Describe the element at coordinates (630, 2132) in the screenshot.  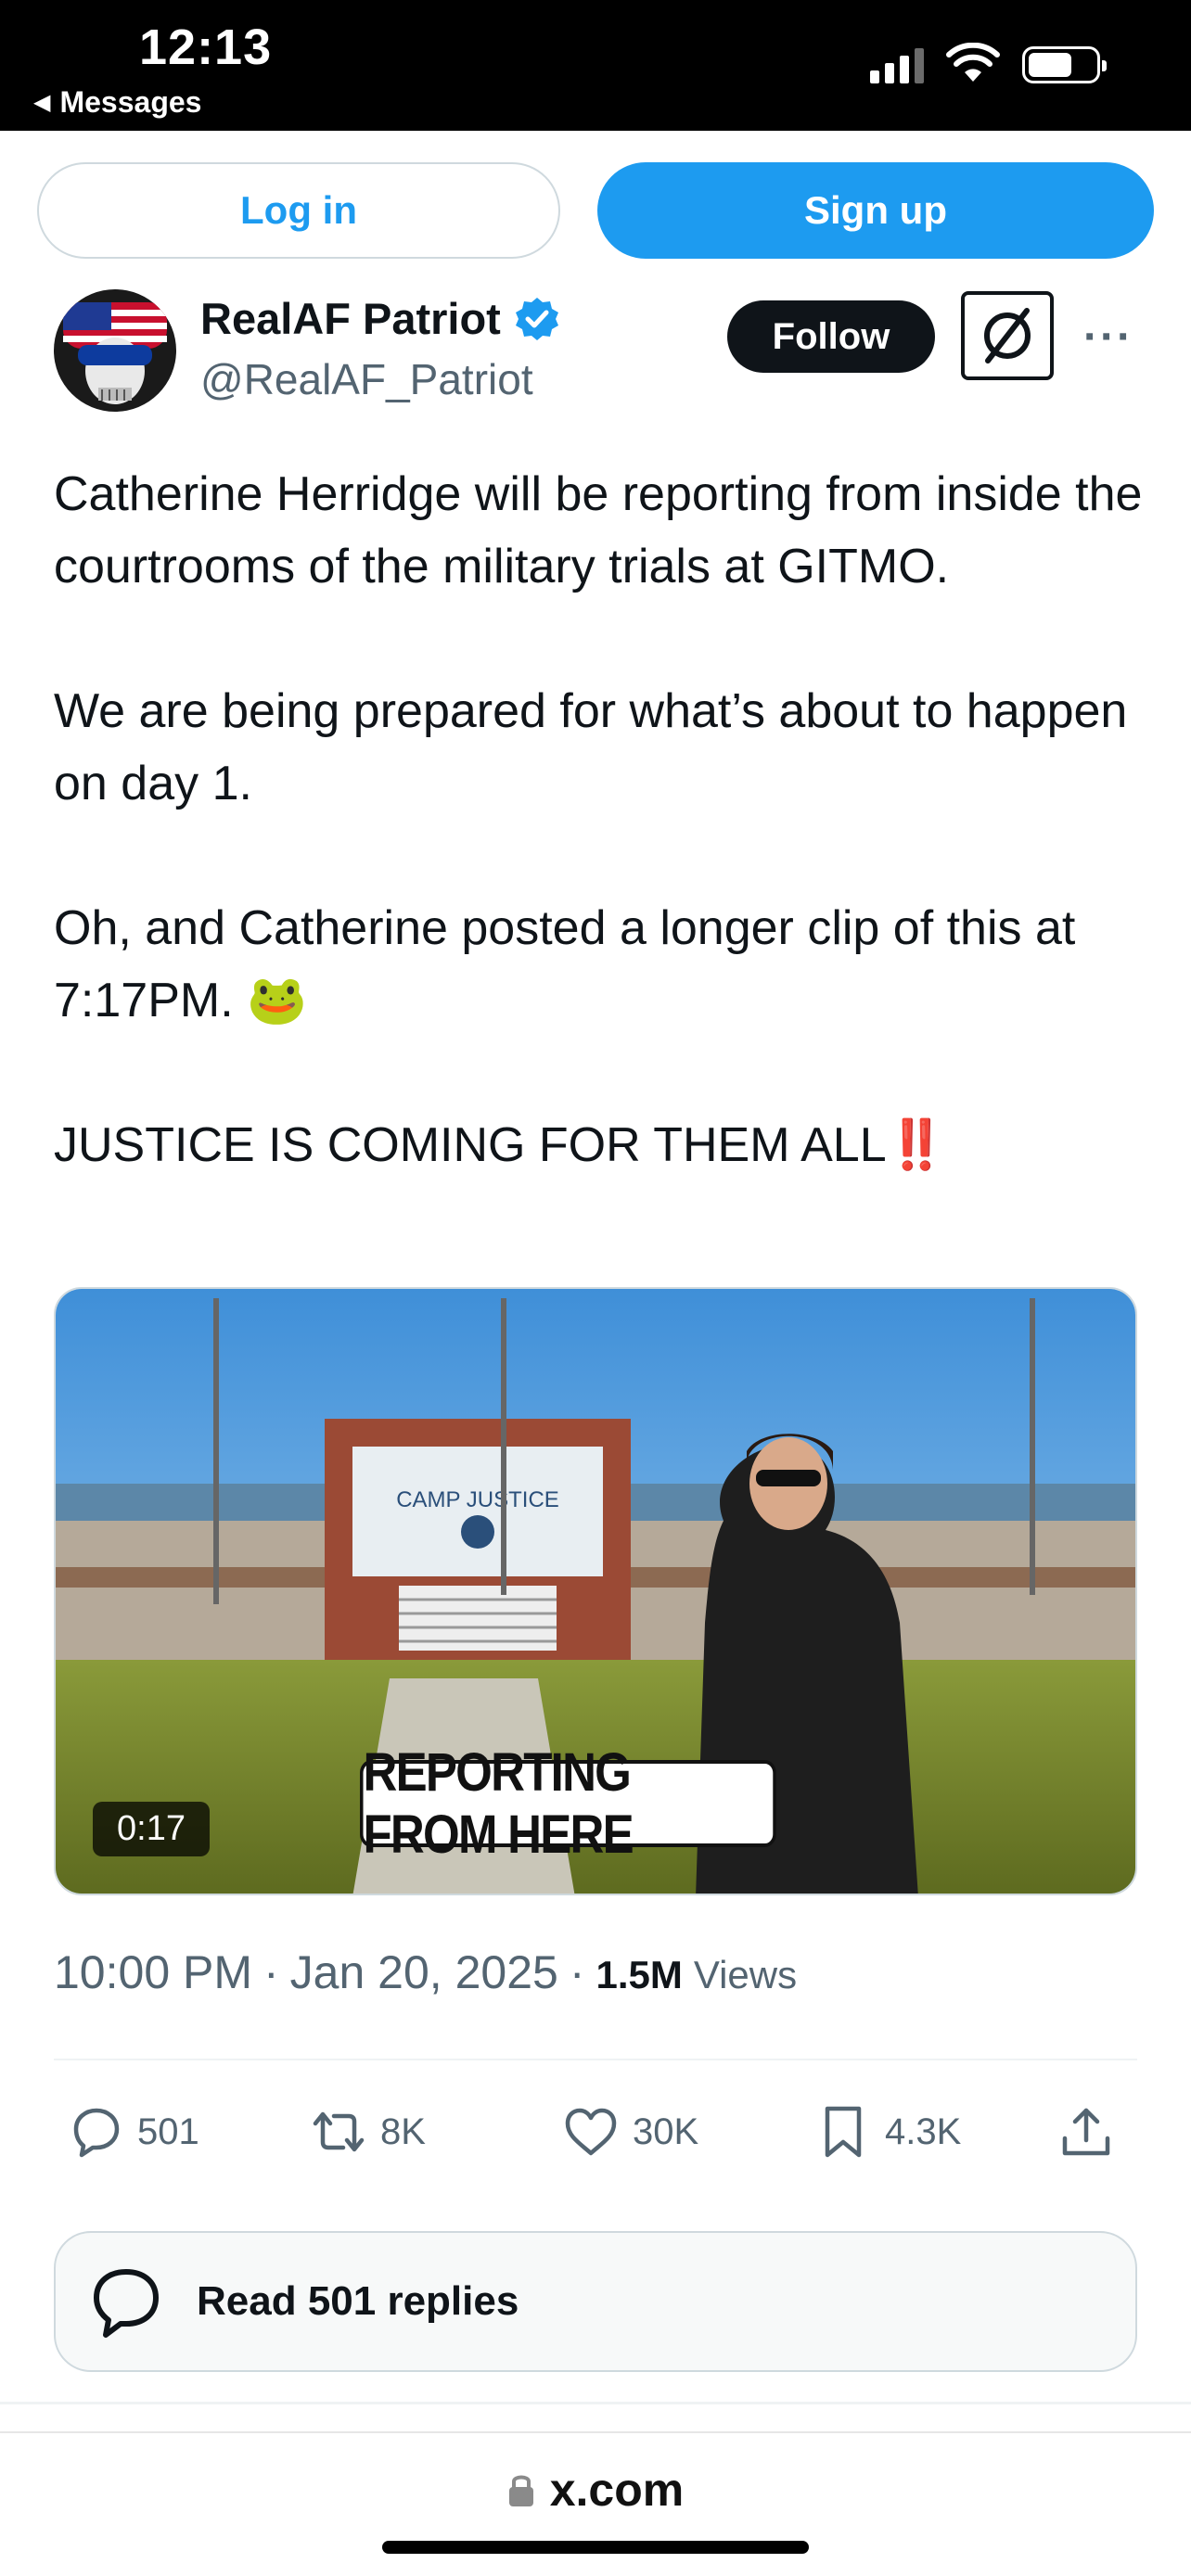
I see `like-button: 30K` at that location.